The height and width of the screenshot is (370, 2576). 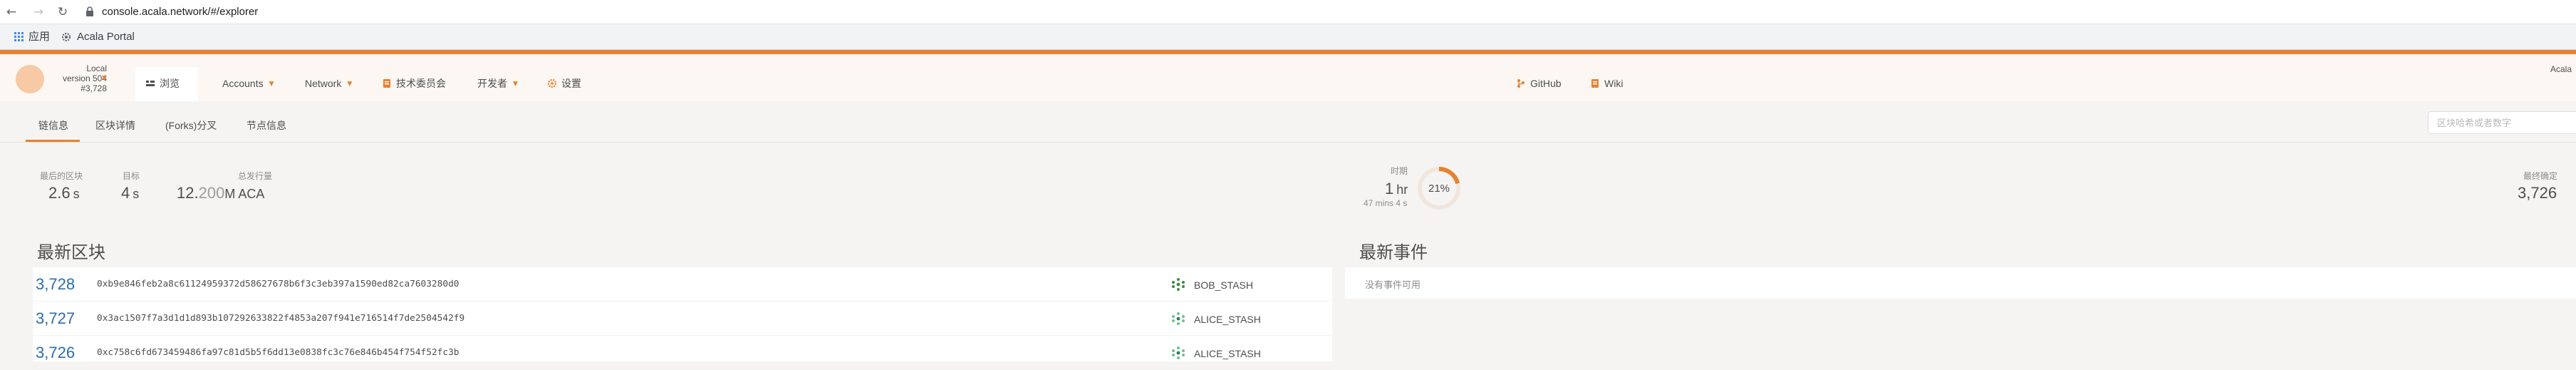 I want to click on bookmark-apps: 应用, so click(x=39, y=37).